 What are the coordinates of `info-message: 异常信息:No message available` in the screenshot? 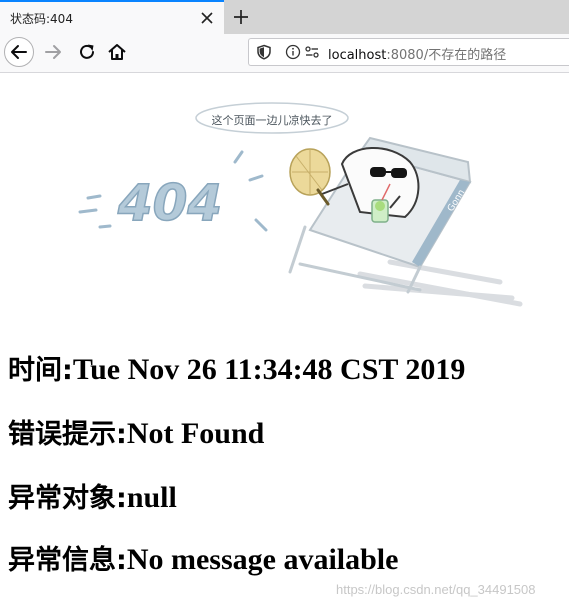 It's located at (203, 560).